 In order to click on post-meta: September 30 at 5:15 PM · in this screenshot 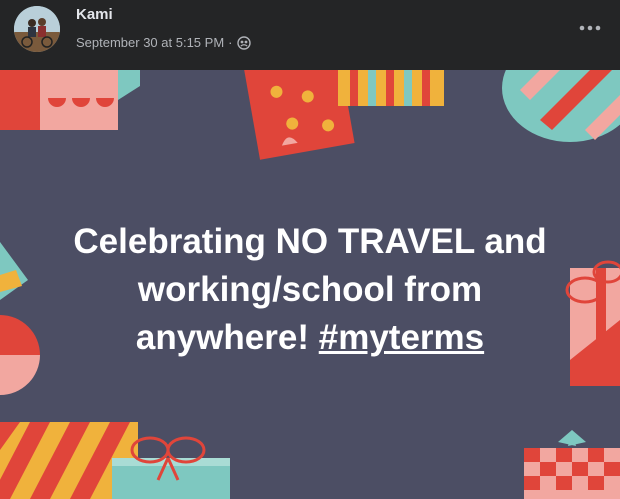, I will do `click(163, 42)`.